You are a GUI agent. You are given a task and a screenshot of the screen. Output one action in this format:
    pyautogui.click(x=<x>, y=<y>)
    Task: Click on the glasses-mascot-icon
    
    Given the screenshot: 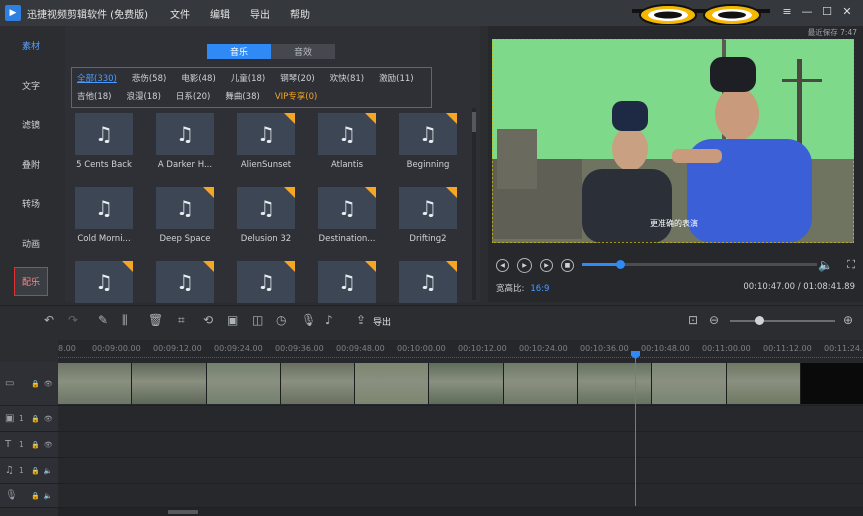 What is the action you would take?
    pyautogui.click(x=701, y=14)
    